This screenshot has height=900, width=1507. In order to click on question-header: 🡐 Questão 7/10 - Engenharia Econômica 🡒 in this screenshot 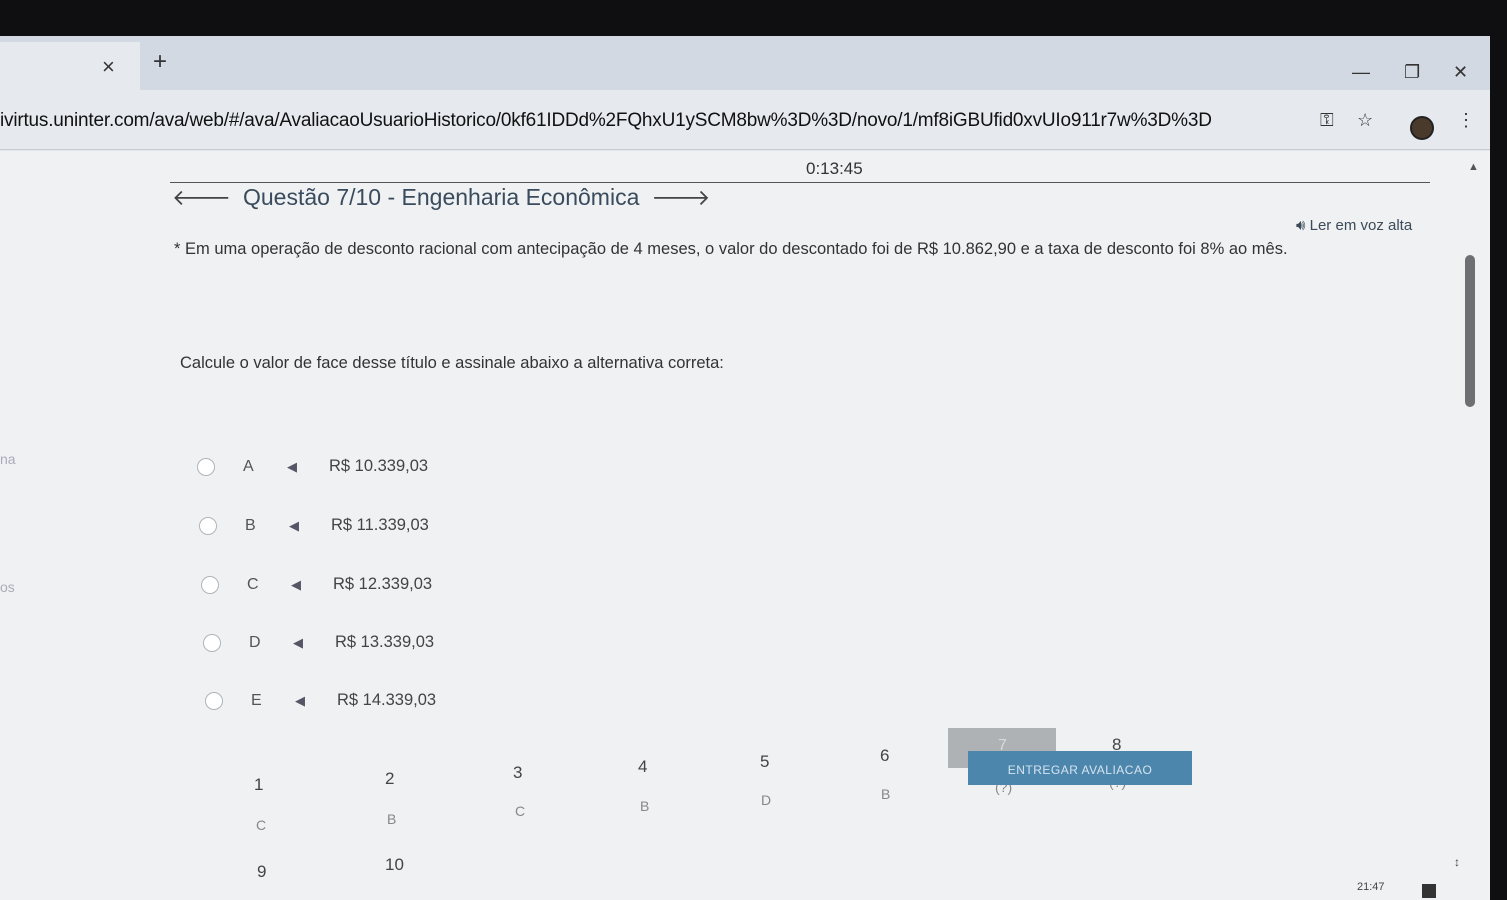, I will do `click(441, 197)`.